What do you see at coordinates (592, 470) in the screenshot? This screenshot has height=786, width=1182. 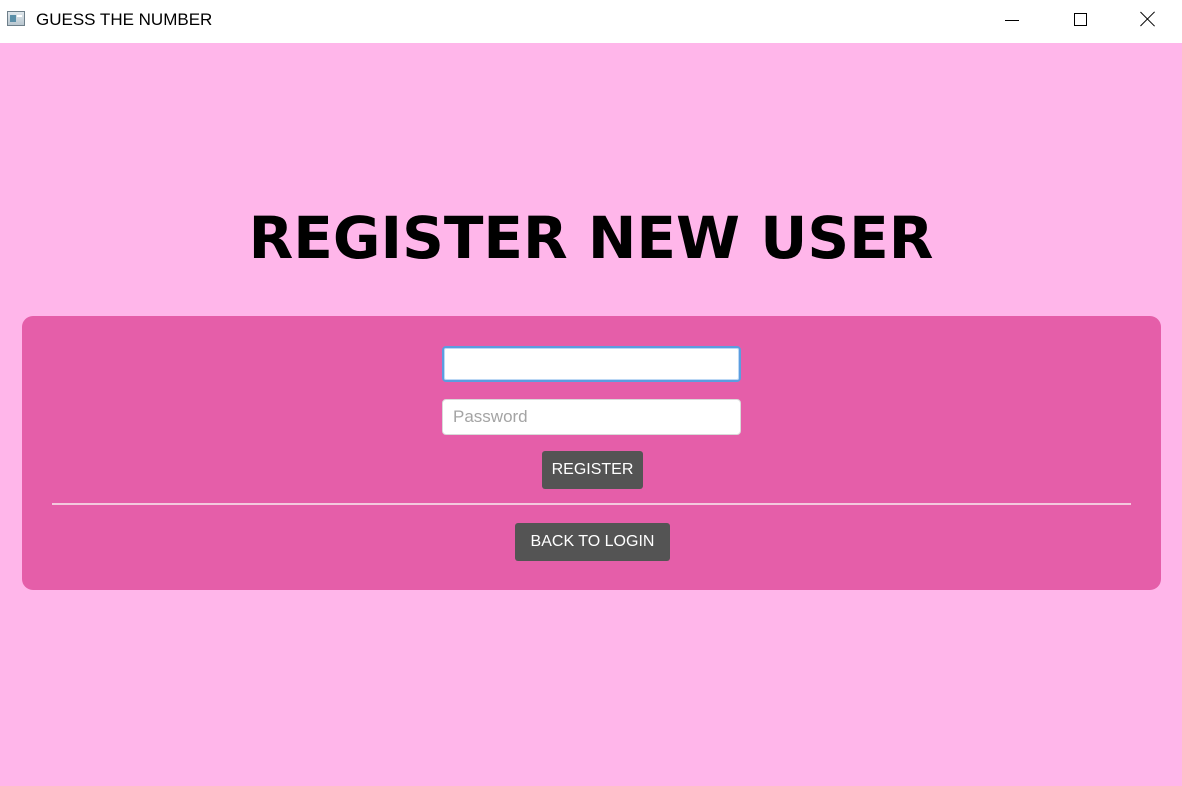 I see `register-button: REGISTER` at bounding box center [592, 470].